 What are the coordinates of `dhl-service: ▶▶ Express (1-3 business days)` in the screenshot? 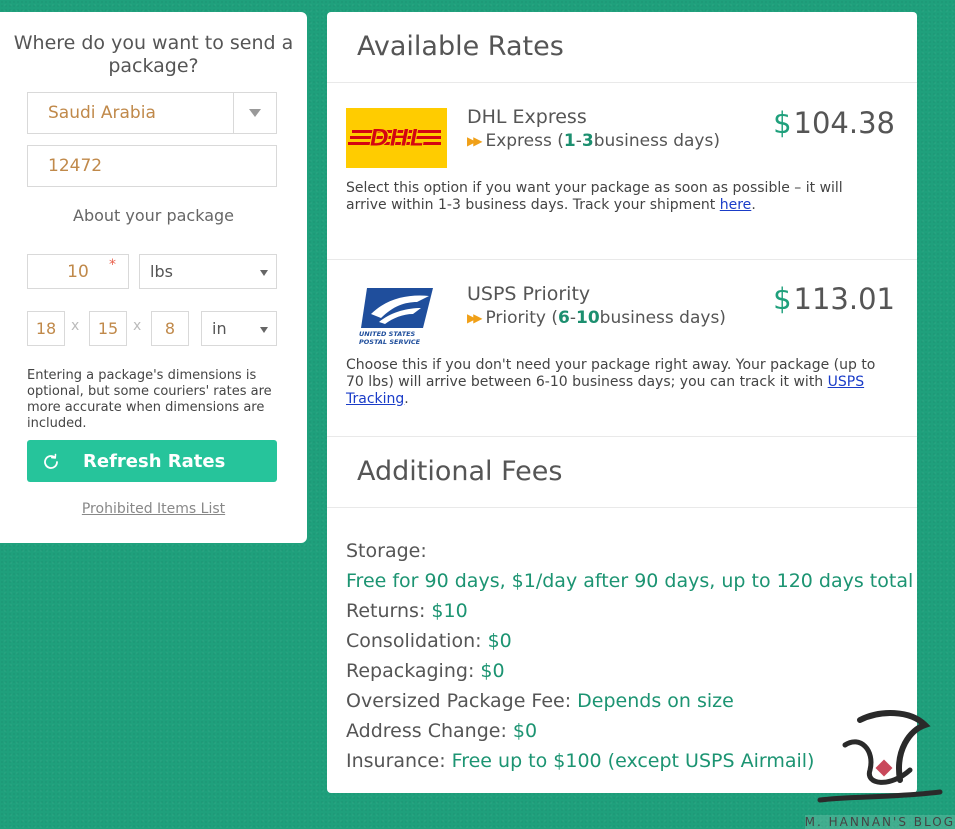 It's located at (593, 141).